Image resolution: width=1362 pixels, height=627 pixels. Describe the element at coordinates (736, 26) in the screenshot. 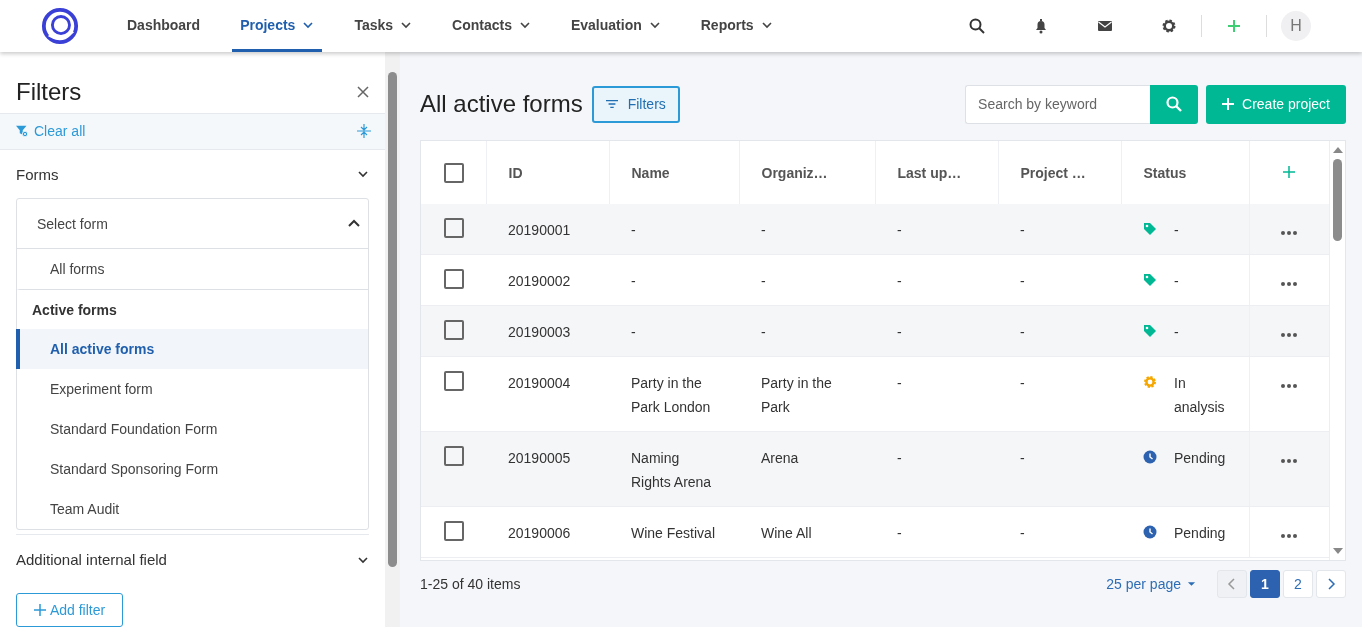

I see `nav-tab: Reports` at that location.